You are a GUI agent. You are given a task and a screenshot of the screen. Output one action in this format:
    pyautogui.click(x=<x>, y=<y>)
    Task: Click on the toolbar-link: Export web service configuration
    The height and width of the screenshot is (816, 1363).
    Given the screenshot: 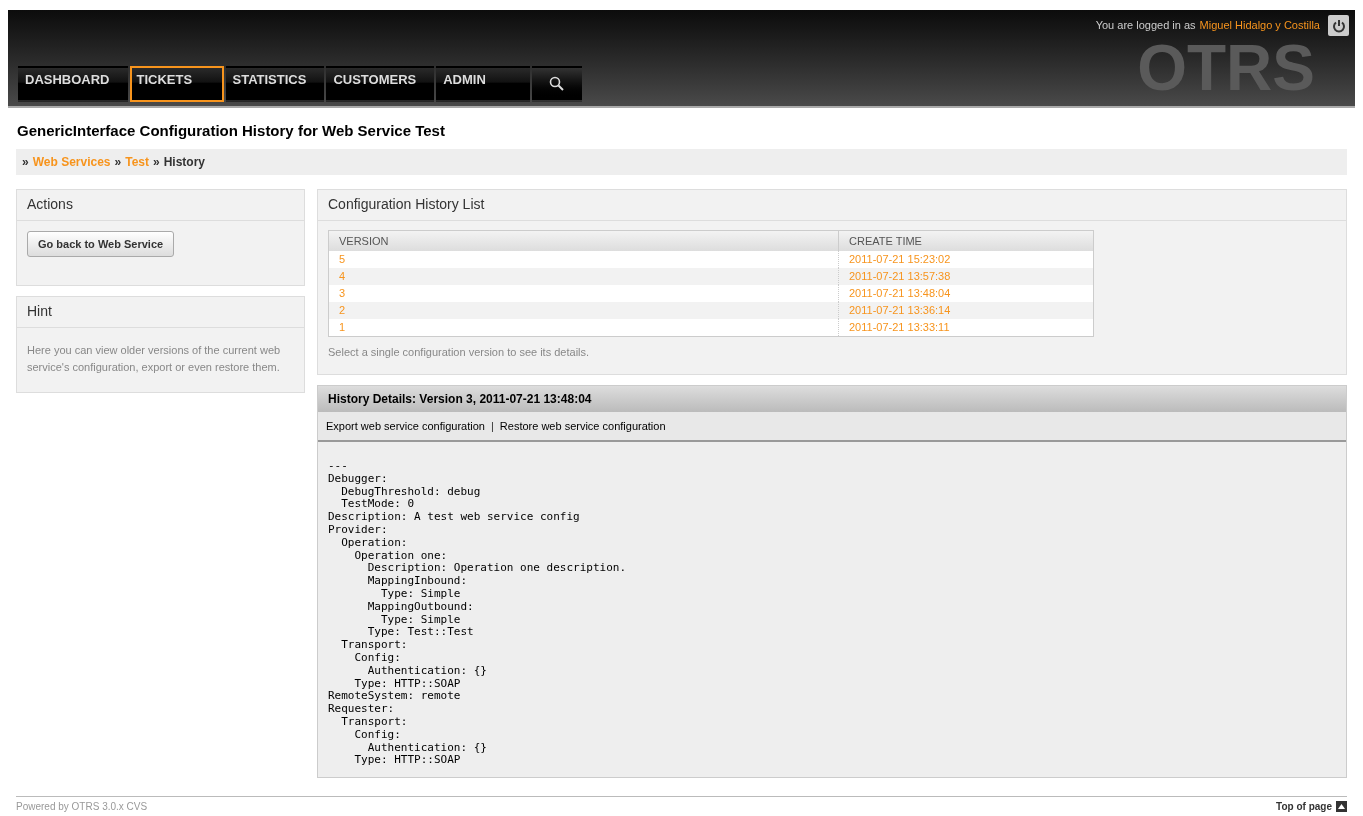 What is the action you would take?
    pyautogui.click(x=405, y=426)
    